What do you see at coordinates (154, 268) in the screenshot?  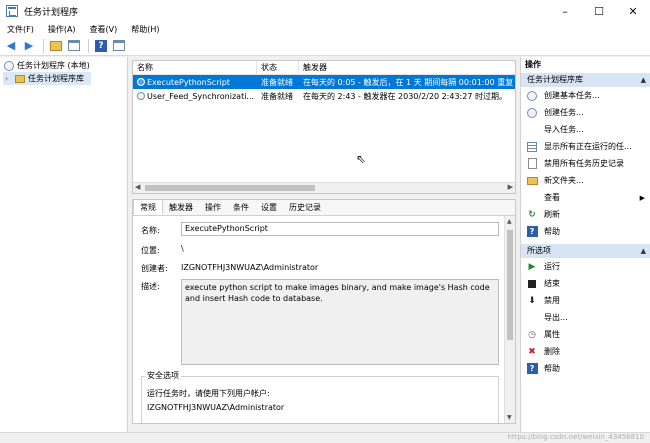 I see `author-label: 创建者:` at bounding box center [154, 268].